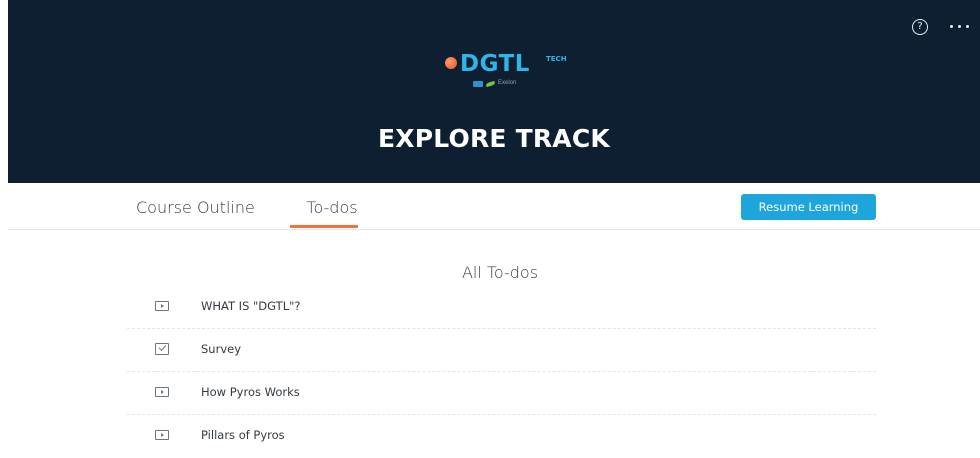  What do you see at coordinates (332, 207) in the screenshot?
I see `tab-todos: To-dos` at bounding box center [332, 207].